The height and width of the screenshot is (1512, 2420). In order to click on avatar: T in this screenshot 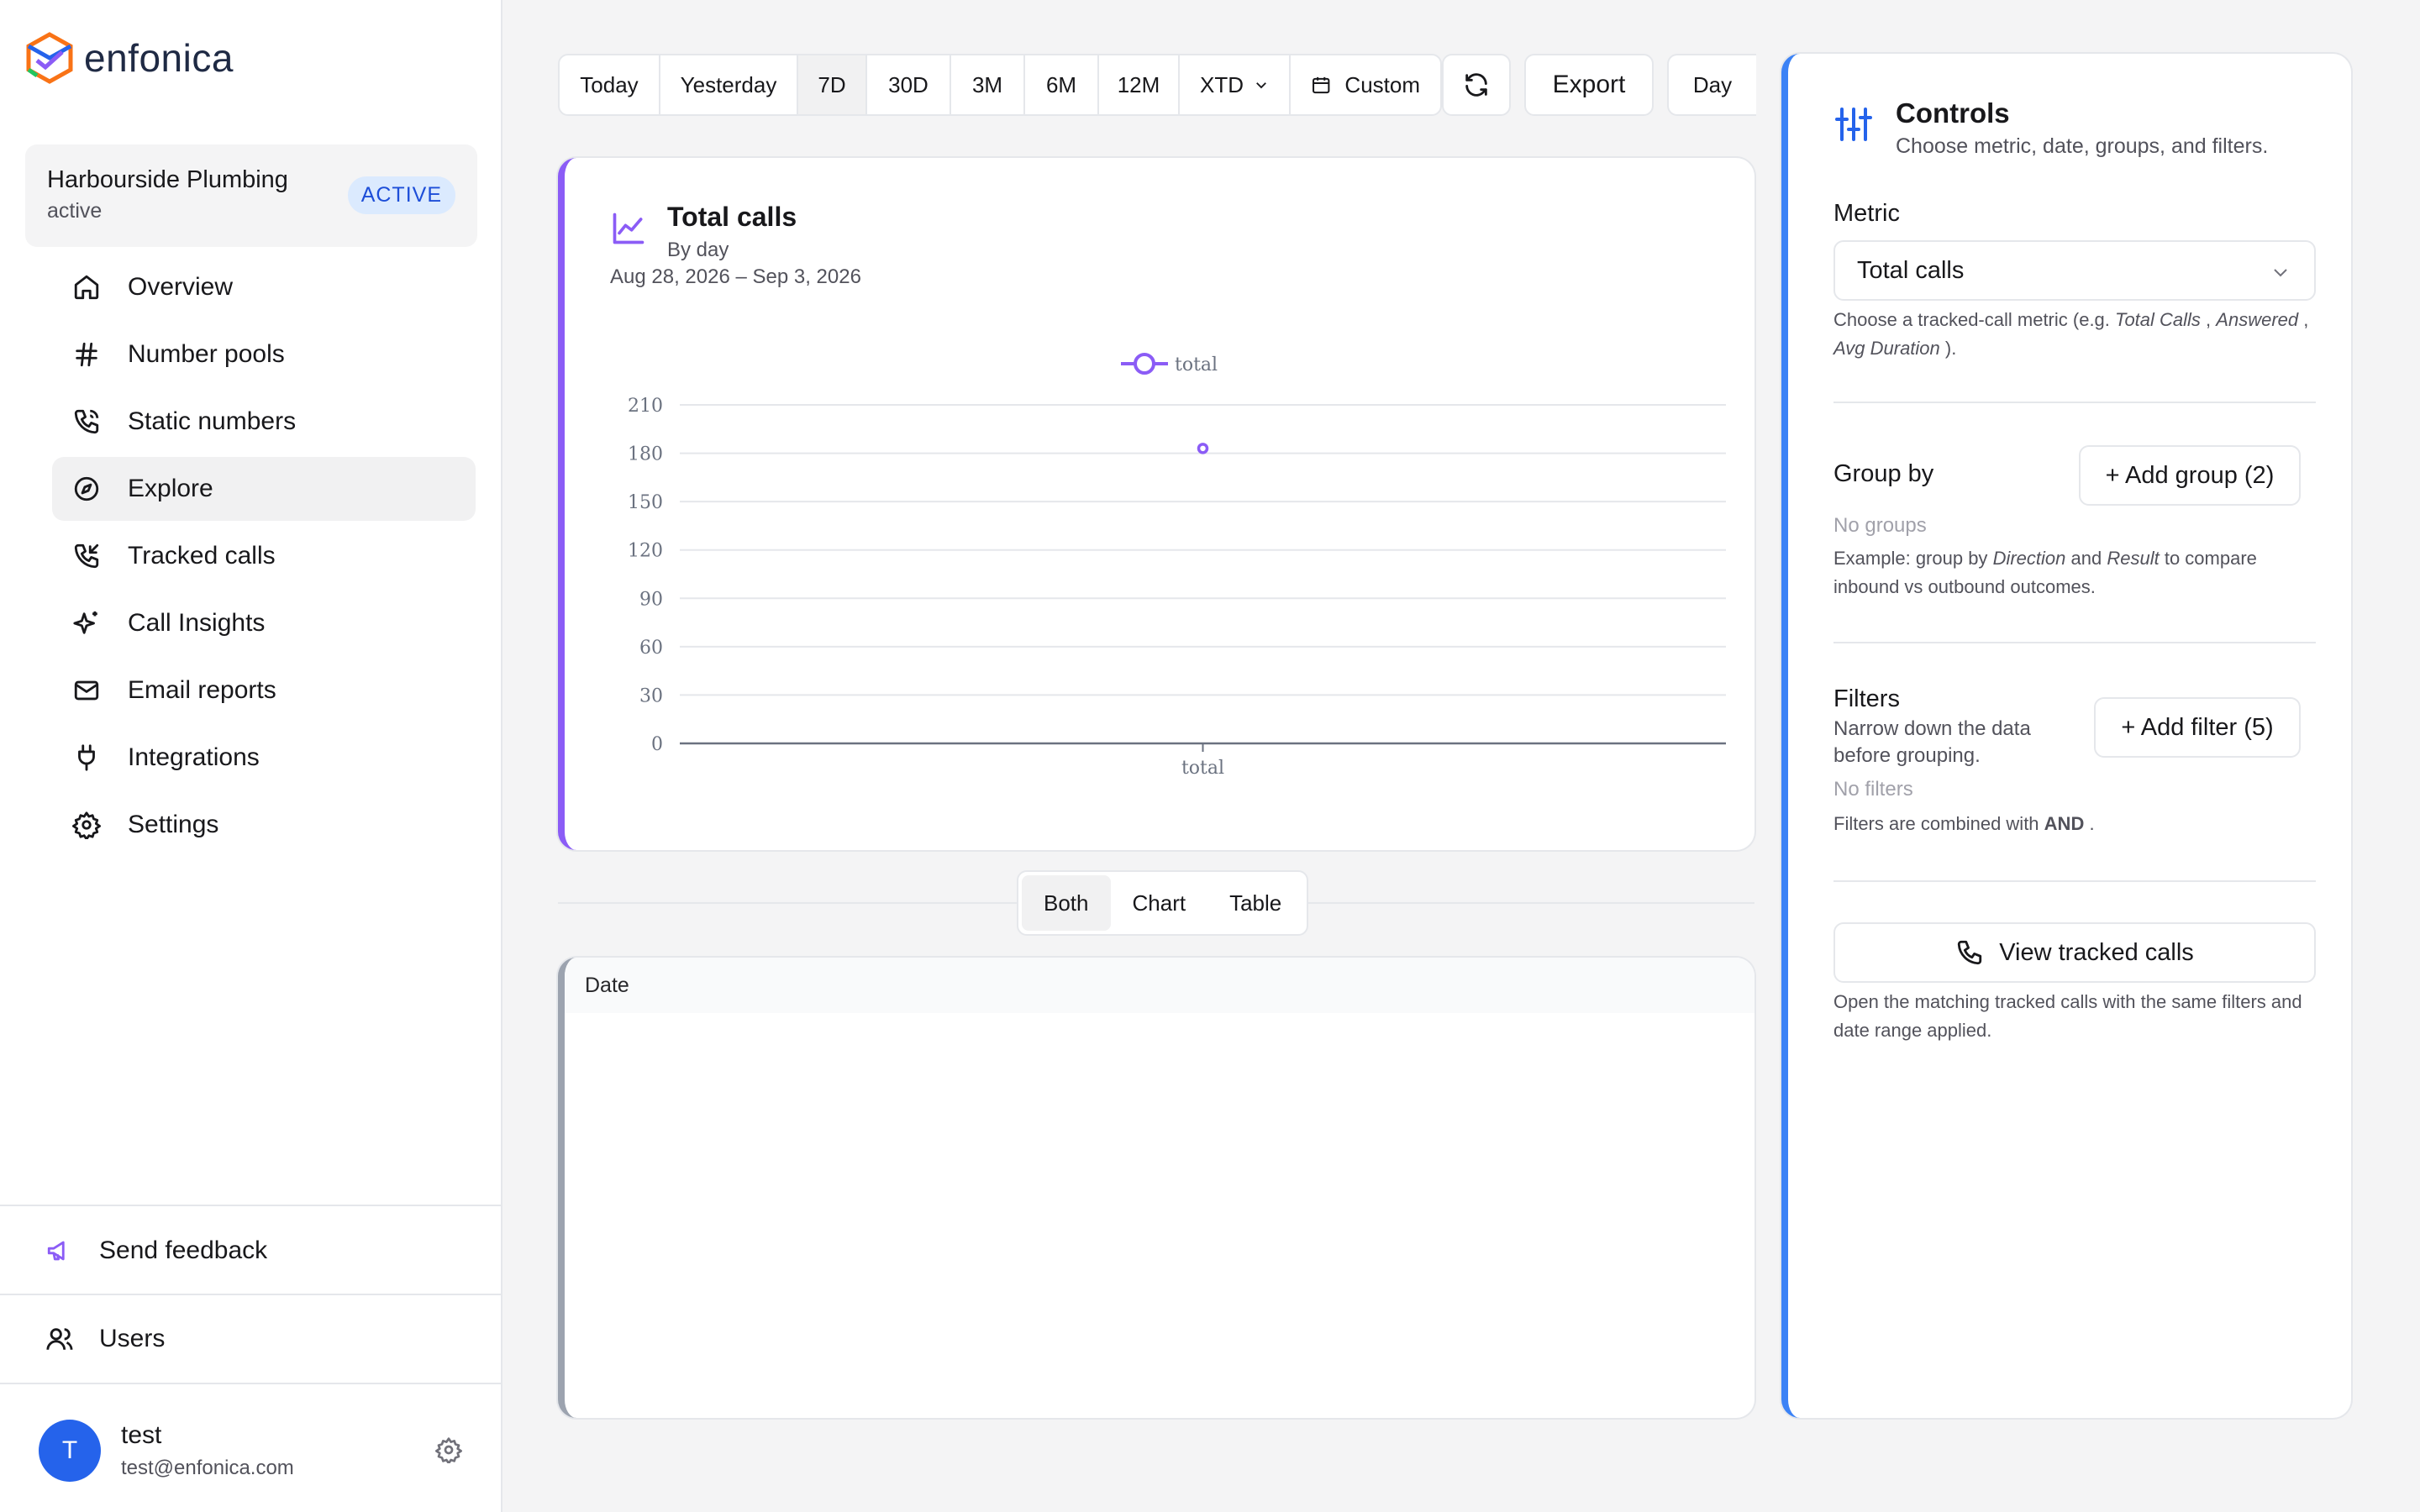, I will do `click(70, 1451)`.